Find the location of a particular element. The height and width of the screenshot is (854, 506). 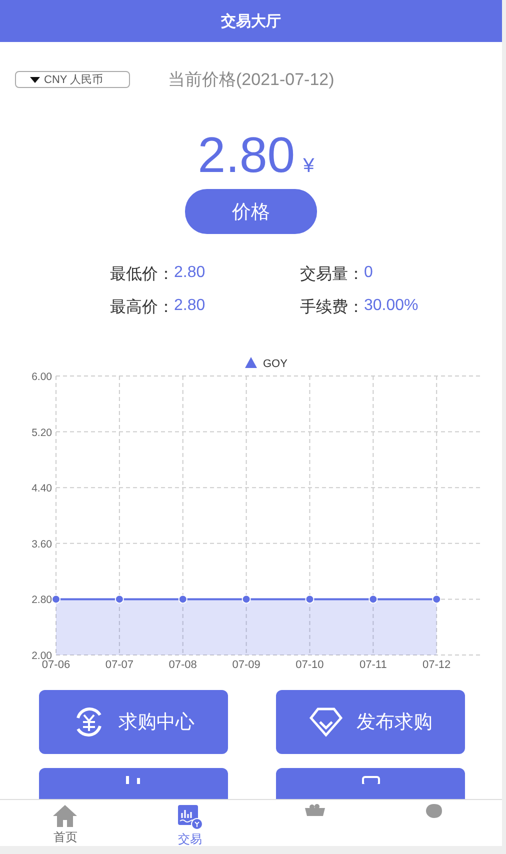

x-axis-label: 07-10 is located at coordinates (310, 665).